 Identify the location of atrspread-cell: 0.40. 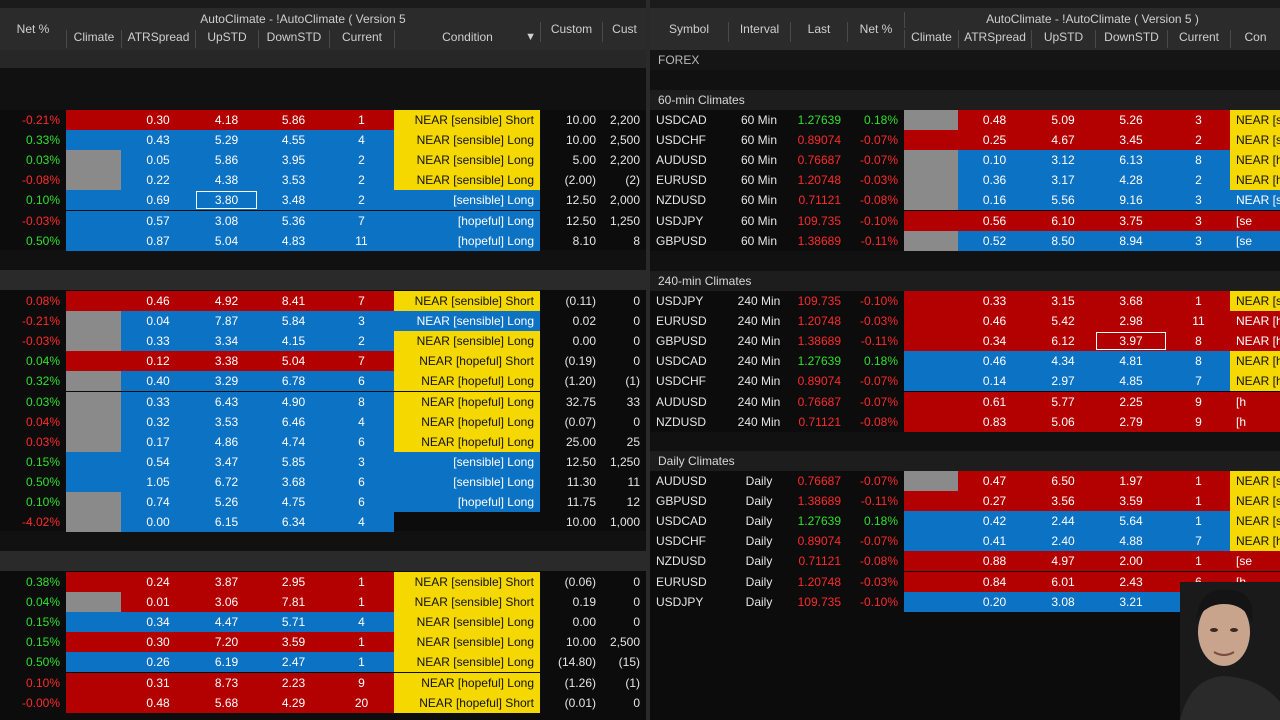
(158, 381).